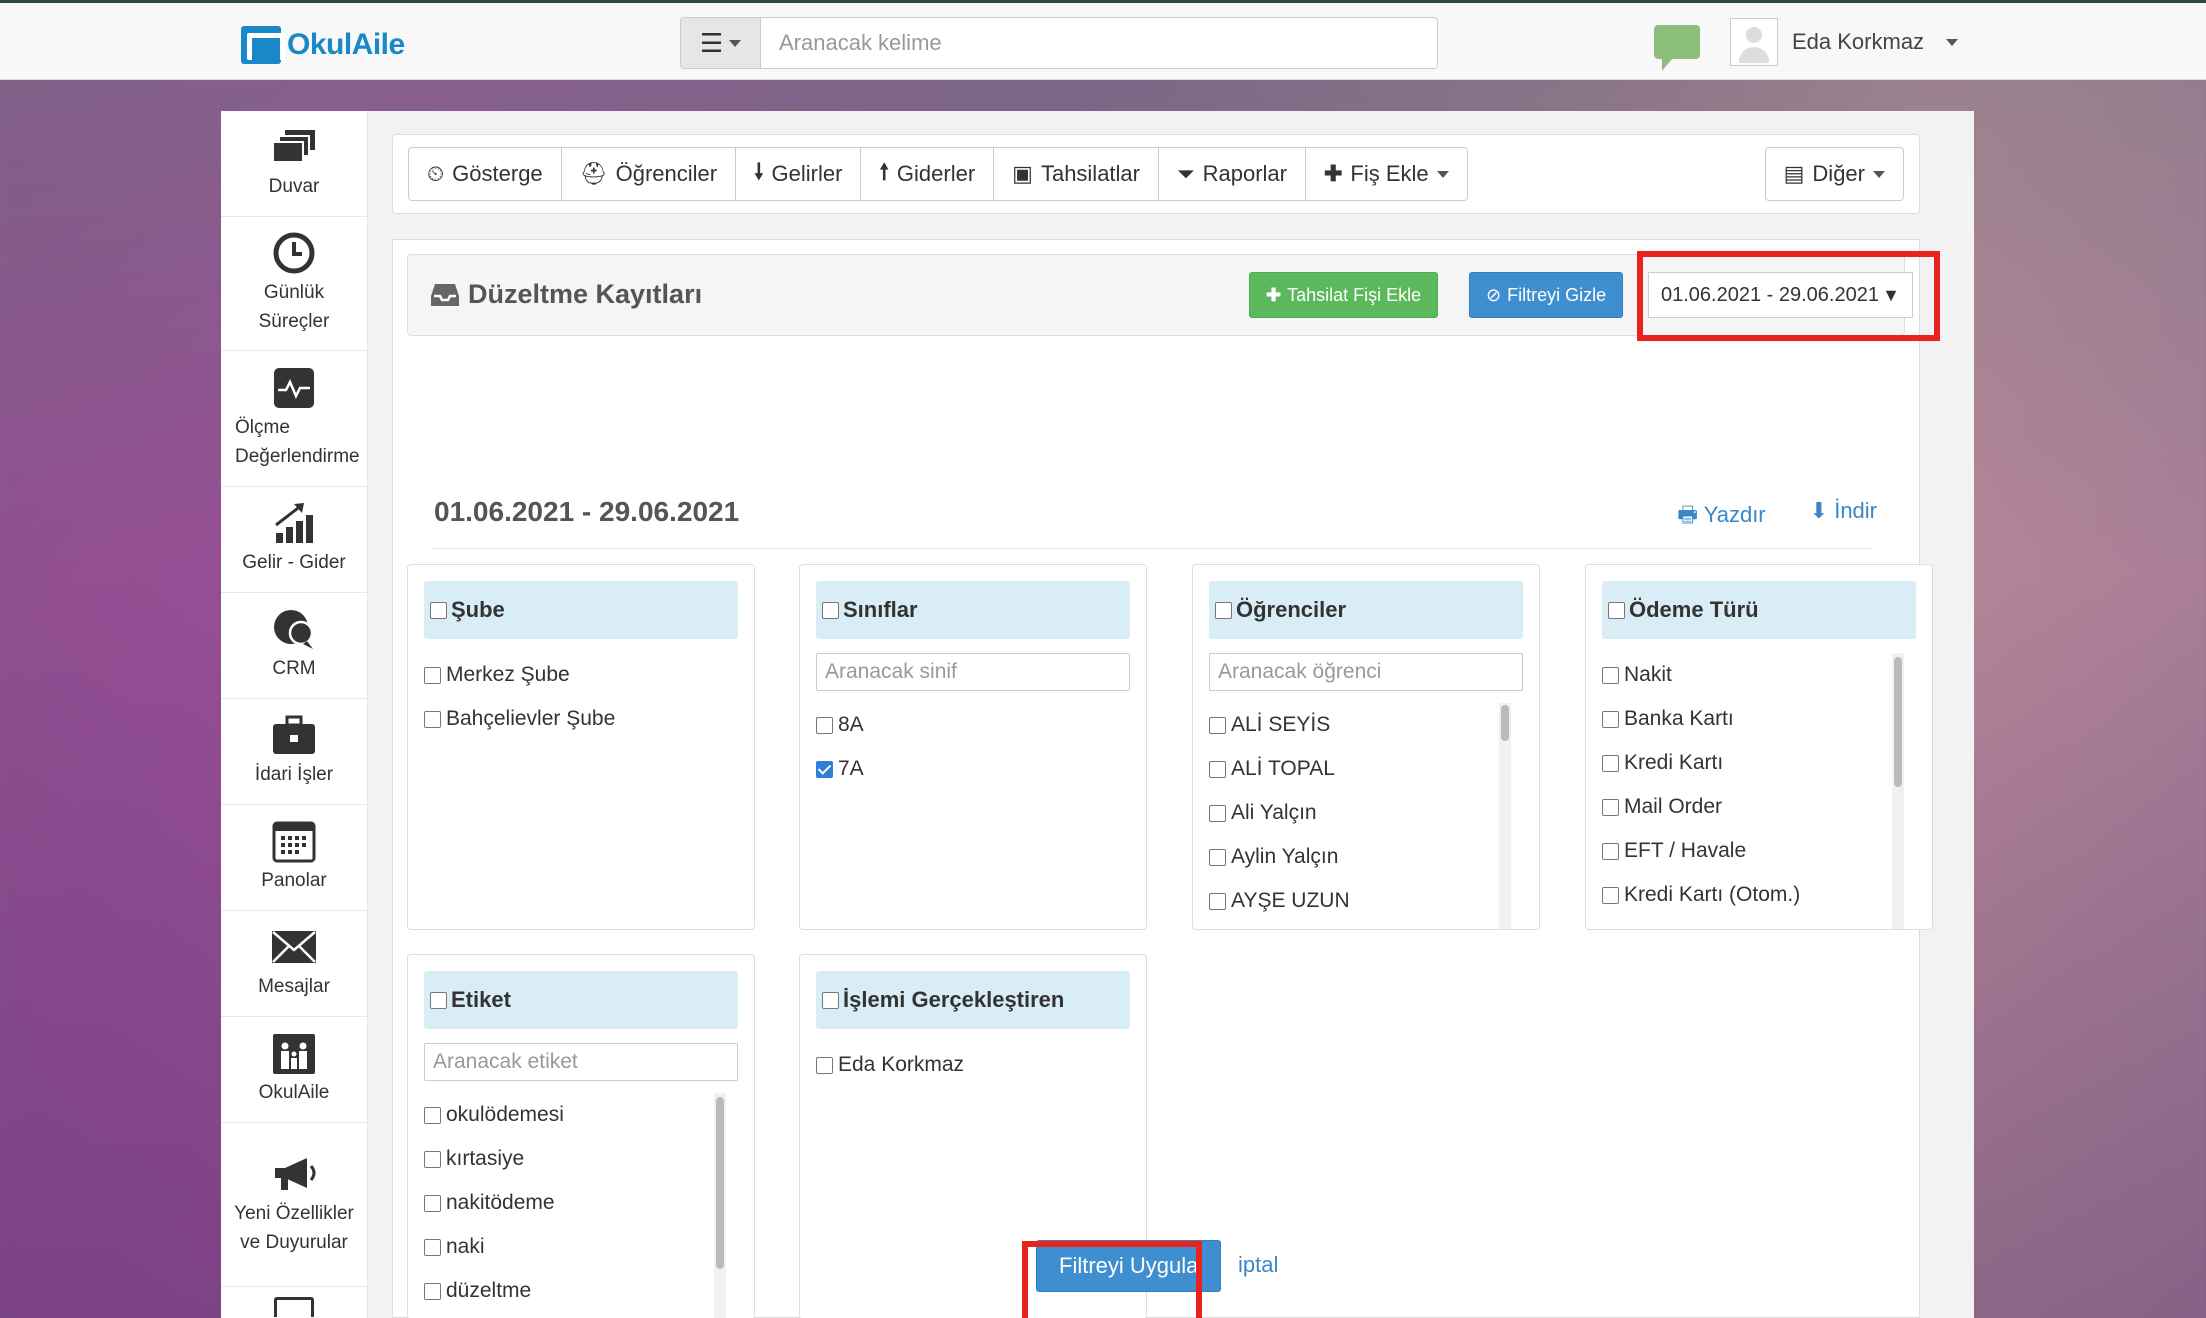 This screenshot has height=1318, width=2206. I want to click on list-item: EFT / Havale, so click(1747, 851).